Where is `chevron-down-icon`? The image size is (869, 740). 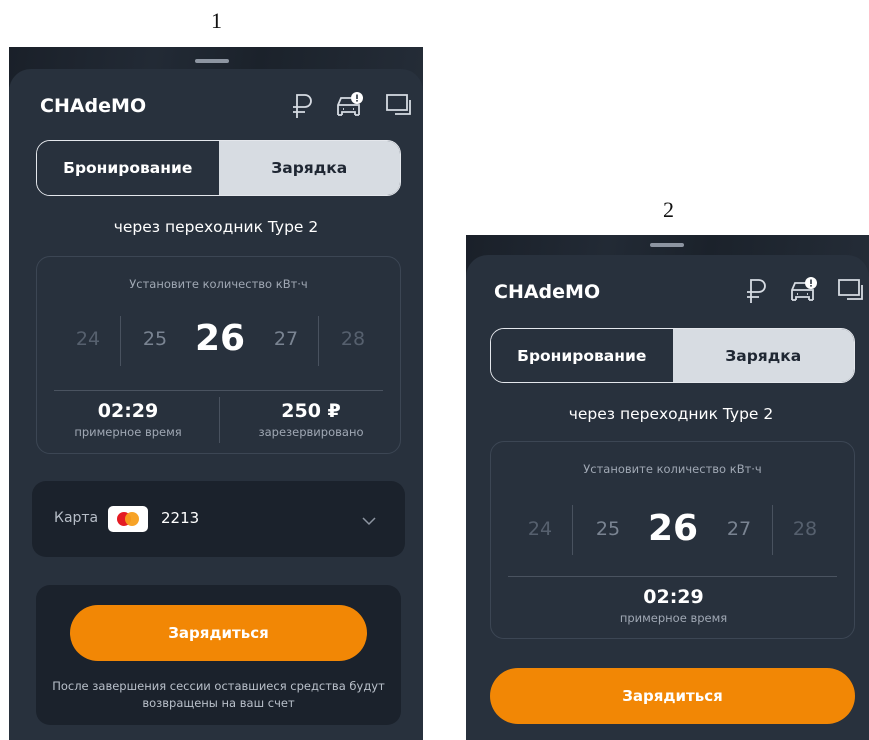 chevron-down-icon is located at coordinates (369, 520).